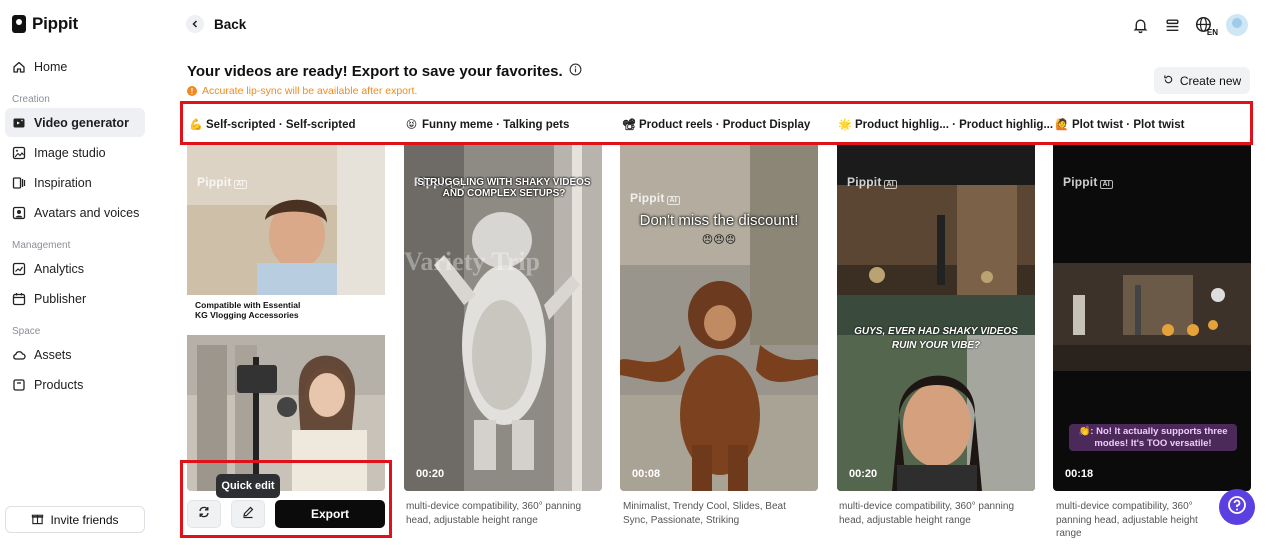 The width and height of the screenshot is (1280, 549). What do you see at coordinates (1079, 474) in the screenshot?
I see `video-duration: 00:18` at bounding box center [1079, 474].